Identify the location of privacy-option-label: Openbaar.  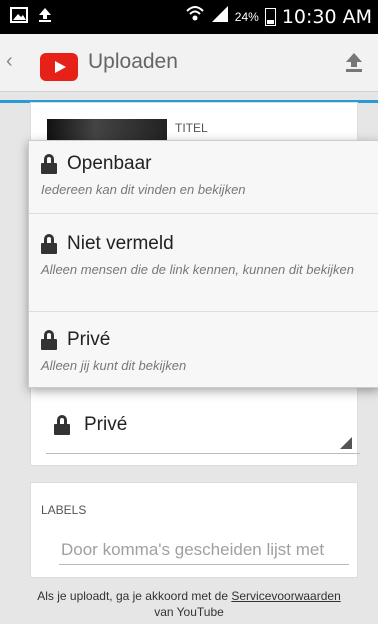
(109, 163).